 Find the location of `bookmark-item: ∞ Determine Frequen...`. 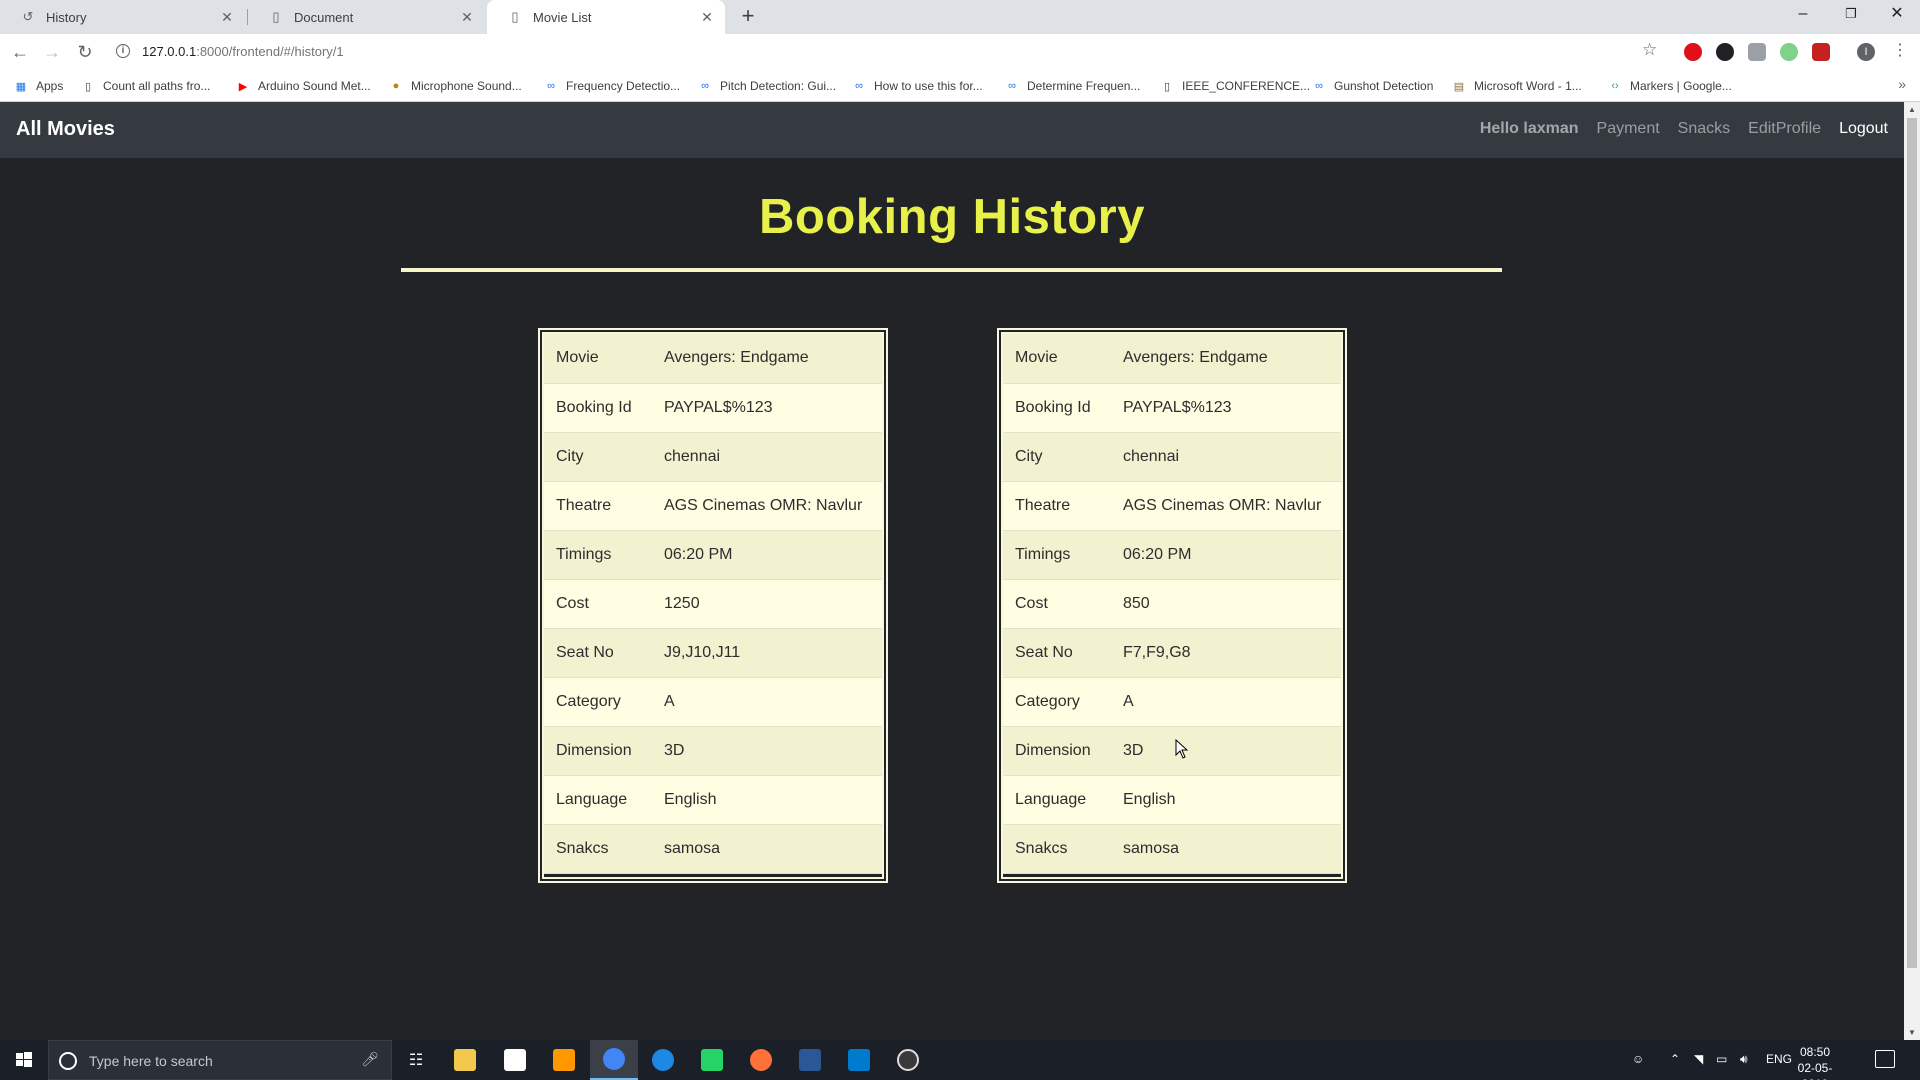

bookmark-item: ∞ Determine Frequen... is located at coordinates (1072, 86).